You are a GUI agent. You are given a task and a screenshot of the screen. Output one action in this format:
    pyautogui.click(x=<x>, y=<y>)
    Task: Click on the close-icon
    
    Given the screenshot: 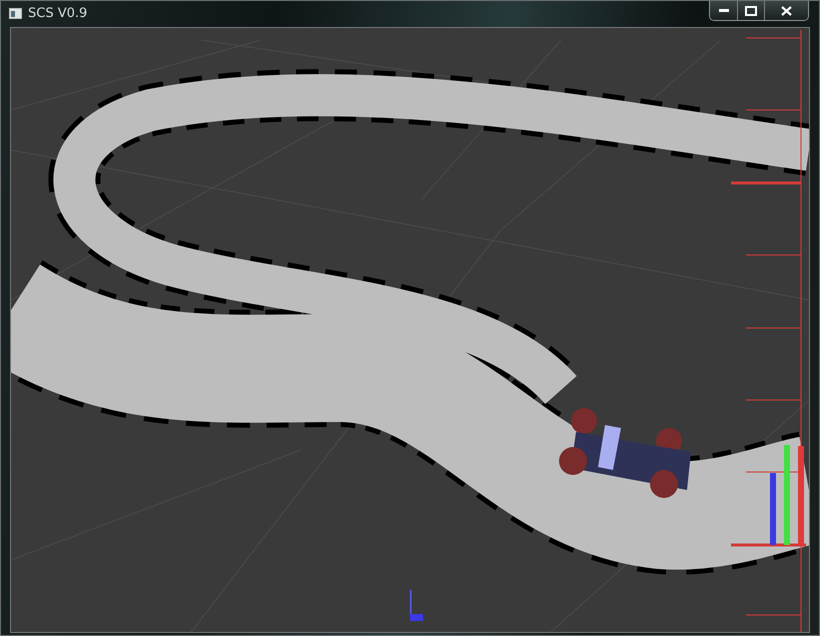 What is the action you would take?
    pyautogui.click(x=786, y=11)
    